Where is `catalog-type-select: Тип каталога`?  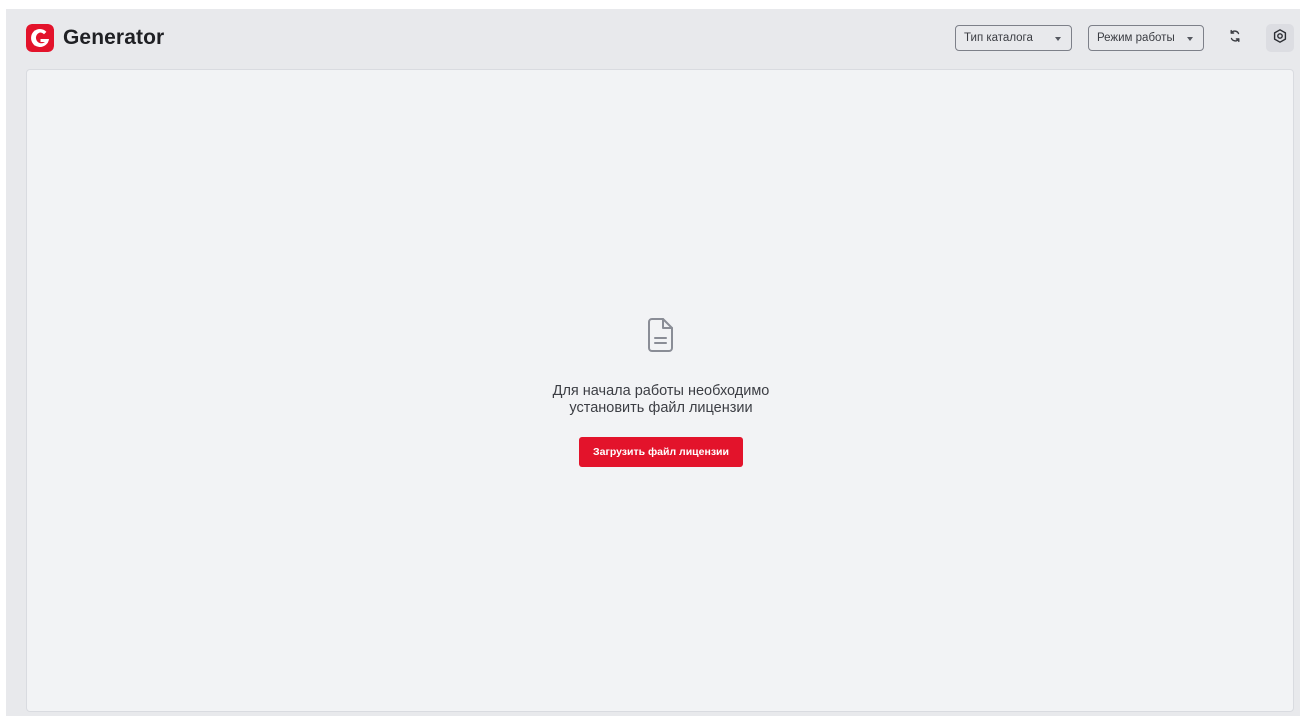 catalog-type-select: Тип каталога is located at coordinates (1013, 38).